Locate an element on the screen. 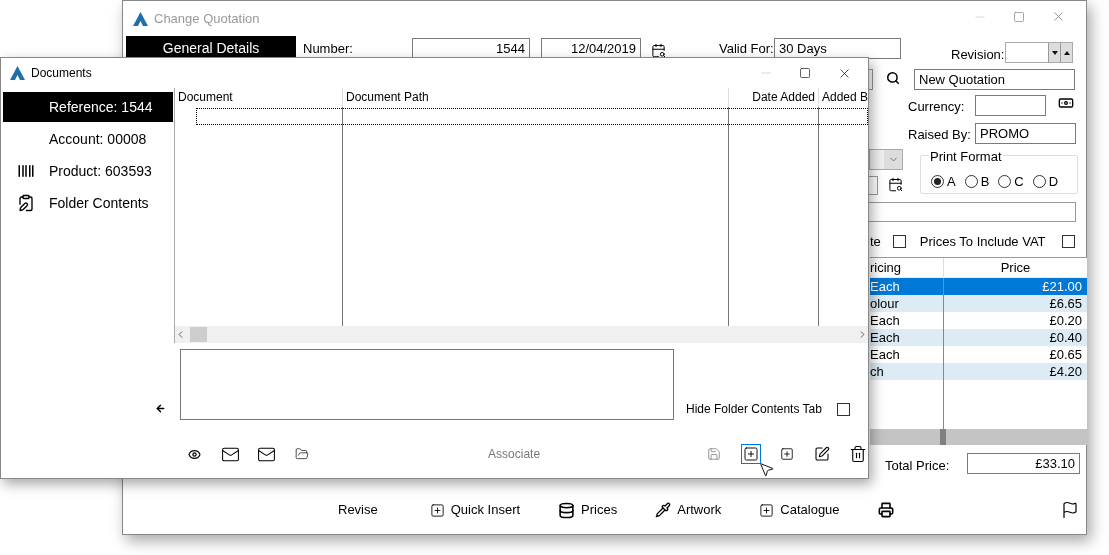  focus-row is located at coordinates (532, 116).